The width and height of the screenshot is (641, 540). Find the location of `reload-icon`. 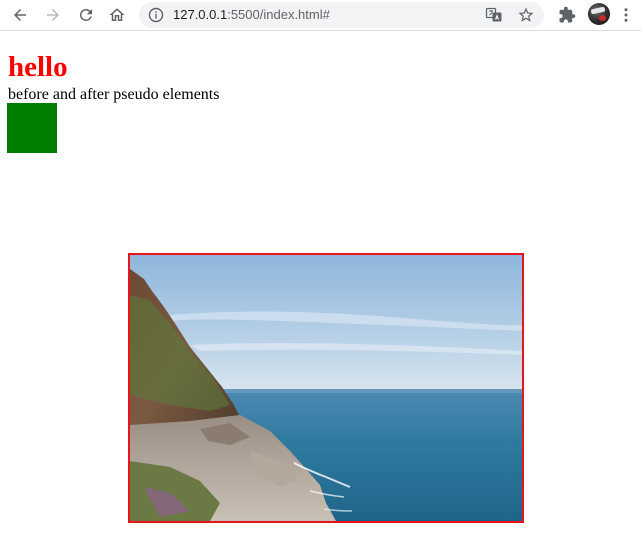

reload-icon is located at coordinates (86, 15).